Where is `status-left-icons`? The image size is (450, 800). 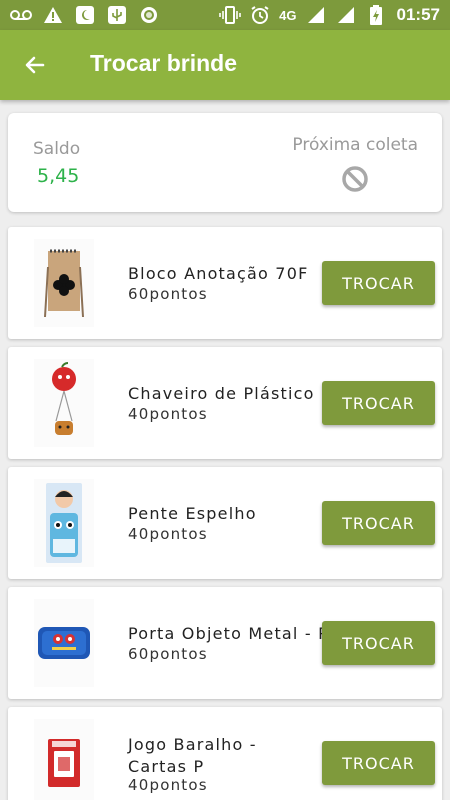 status-left-icons is located at coordinates (85, 15).